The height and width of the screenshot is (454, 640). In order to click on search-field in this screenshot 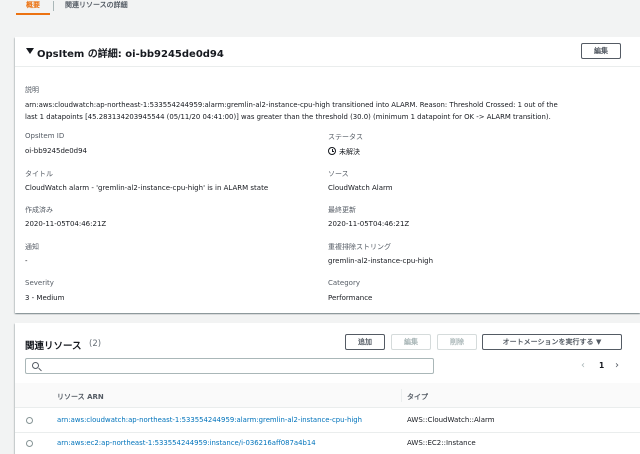, I will do `click(229, 366)`.